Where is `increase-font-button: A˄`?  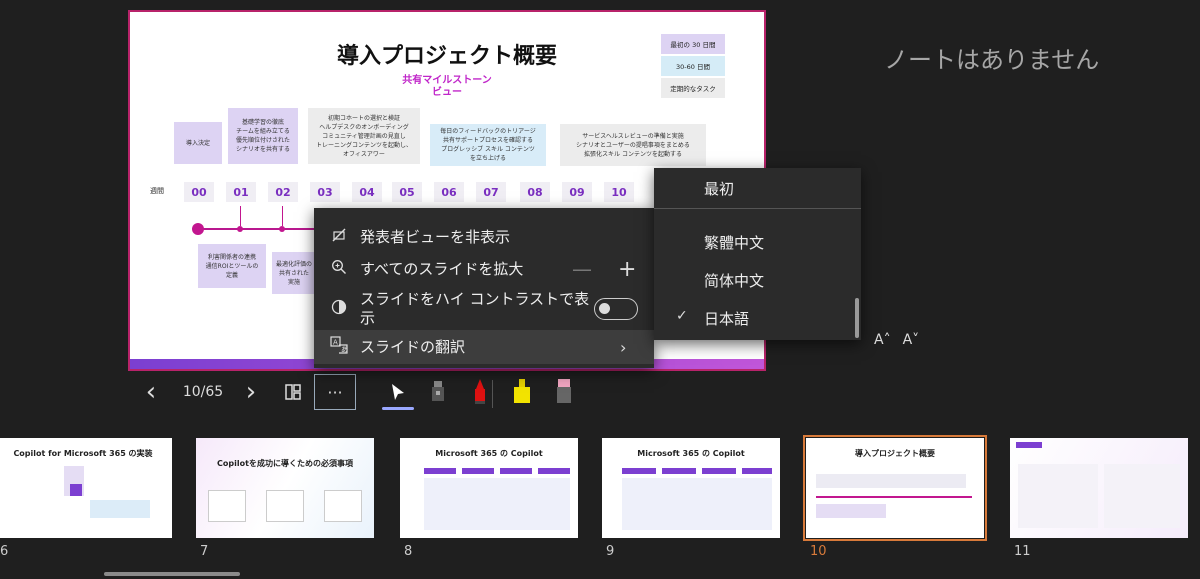
increase-font-button: A˄ is located at coordinates (882, 340).